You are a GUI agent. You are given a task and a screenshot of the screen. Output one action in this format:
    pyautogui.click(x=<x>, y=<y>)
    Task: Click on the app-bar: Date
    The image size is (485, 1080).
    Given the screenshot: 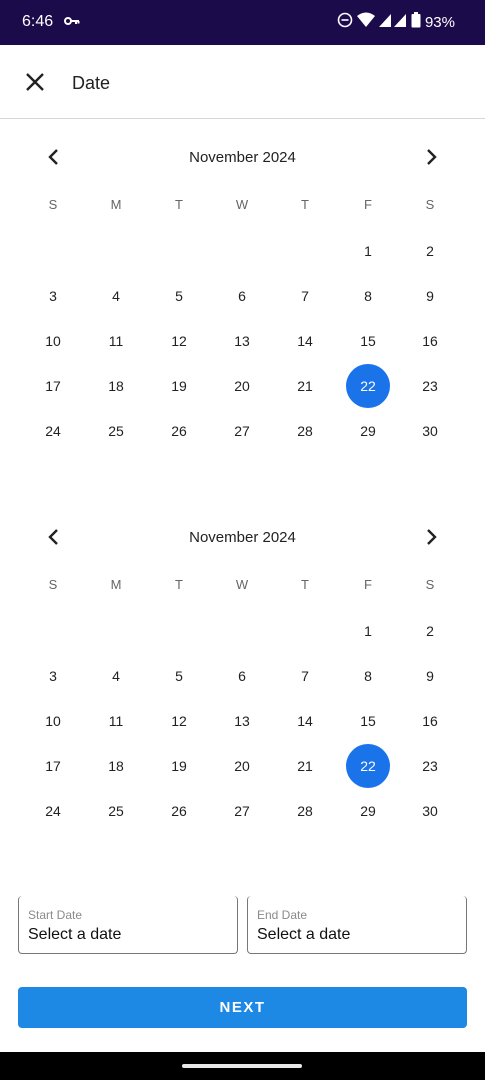 What is the action you would take?
    pyautogui.click(x=242, y=82)
    